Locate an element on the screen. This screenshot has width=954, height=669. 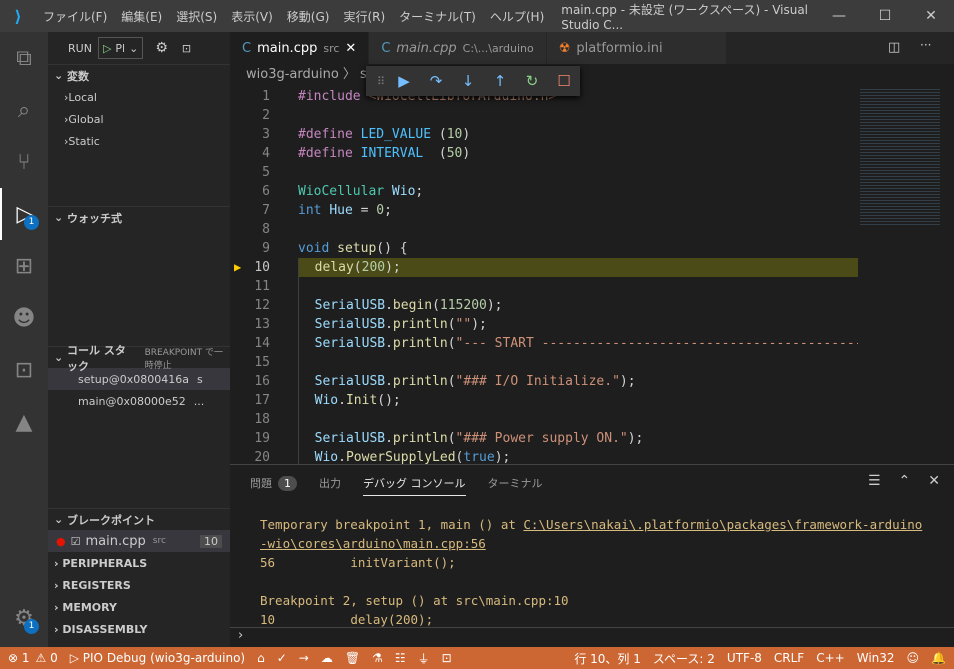
line-number: 20 is located at coordinates (262, 457).